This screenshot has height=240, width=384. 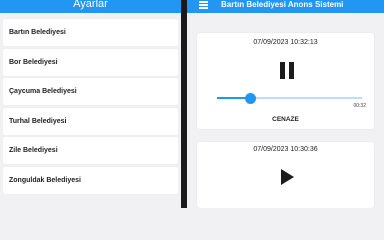 I want to click on announcement-timestamp: 07/09/2023 10:30:36, so click(x=285, y=149).